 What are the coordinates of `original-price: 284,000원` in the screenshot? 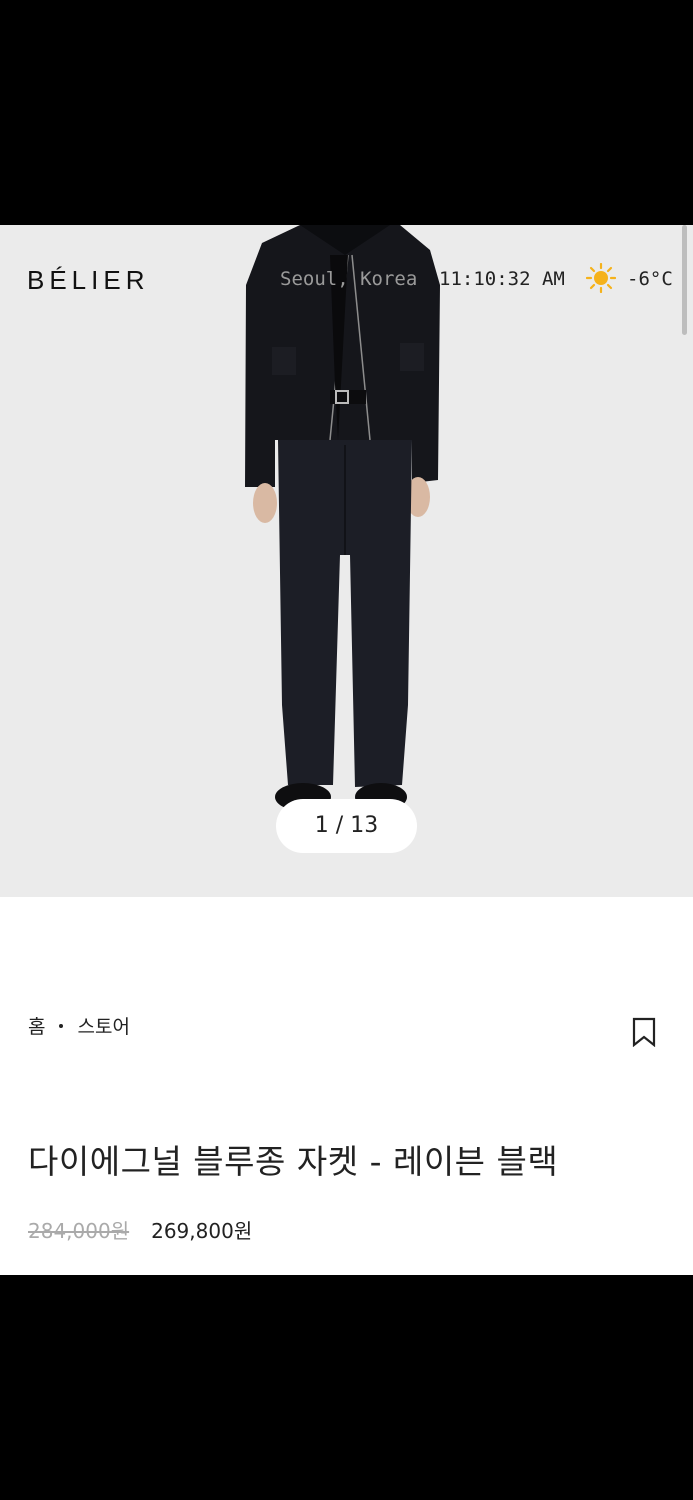 It's located at (79, 1231).